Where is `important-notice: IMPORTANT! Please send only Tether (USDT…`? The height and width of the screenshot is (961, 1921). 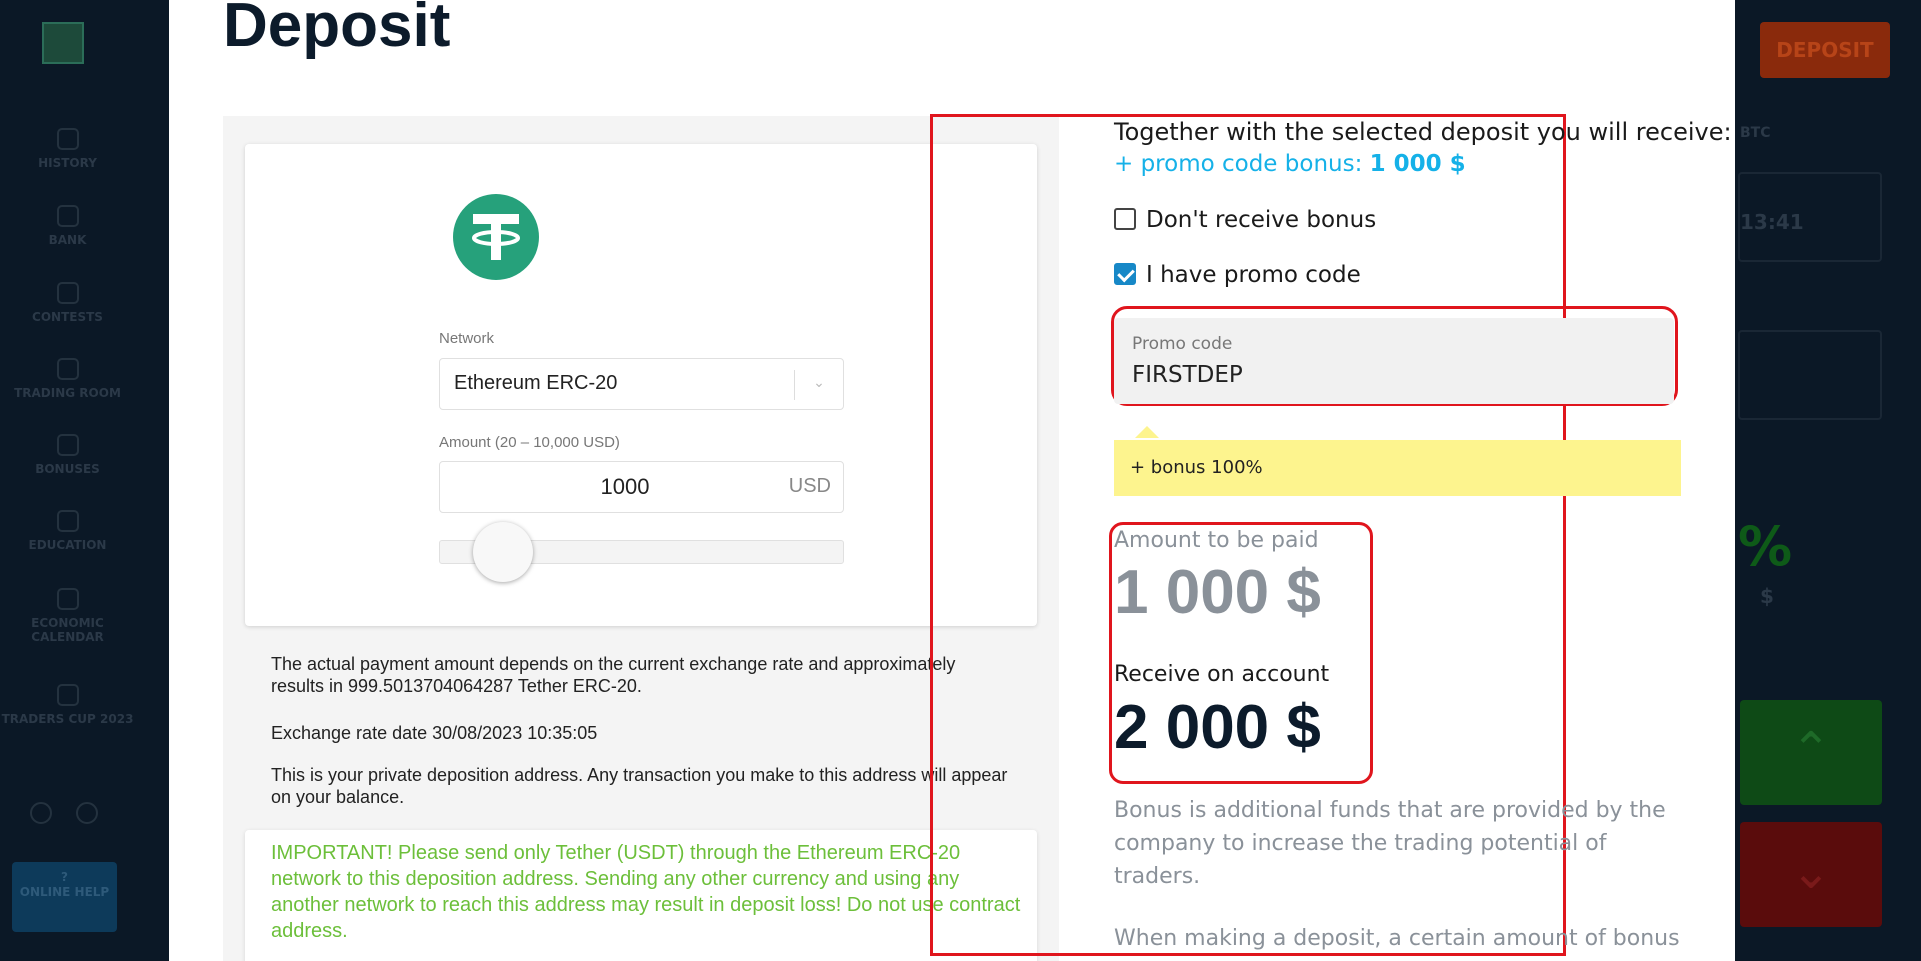 important-notice: IMPORTANT! Please send only Tether (USDT… is located at coordinates (646, 892).